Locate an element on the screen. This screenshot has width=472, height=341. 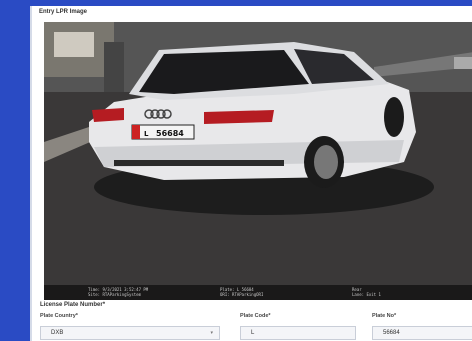
license-plate-heading: License Plate Number* is located at coordinates (73, 305).